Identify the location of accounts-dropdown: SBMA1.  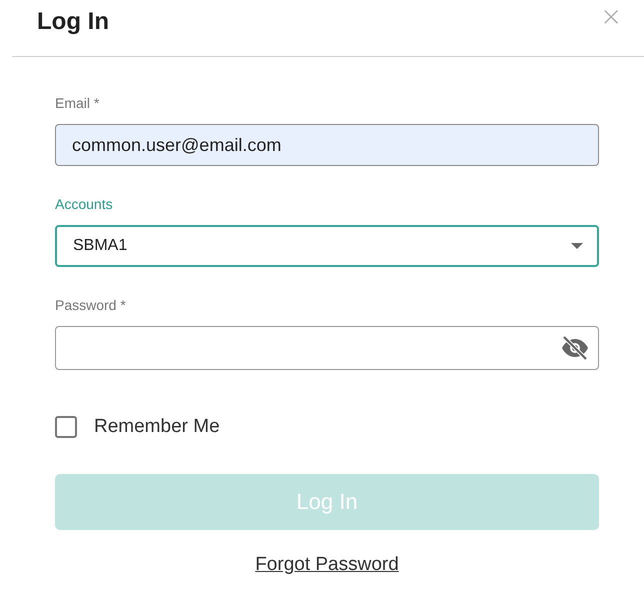
(327, 246).